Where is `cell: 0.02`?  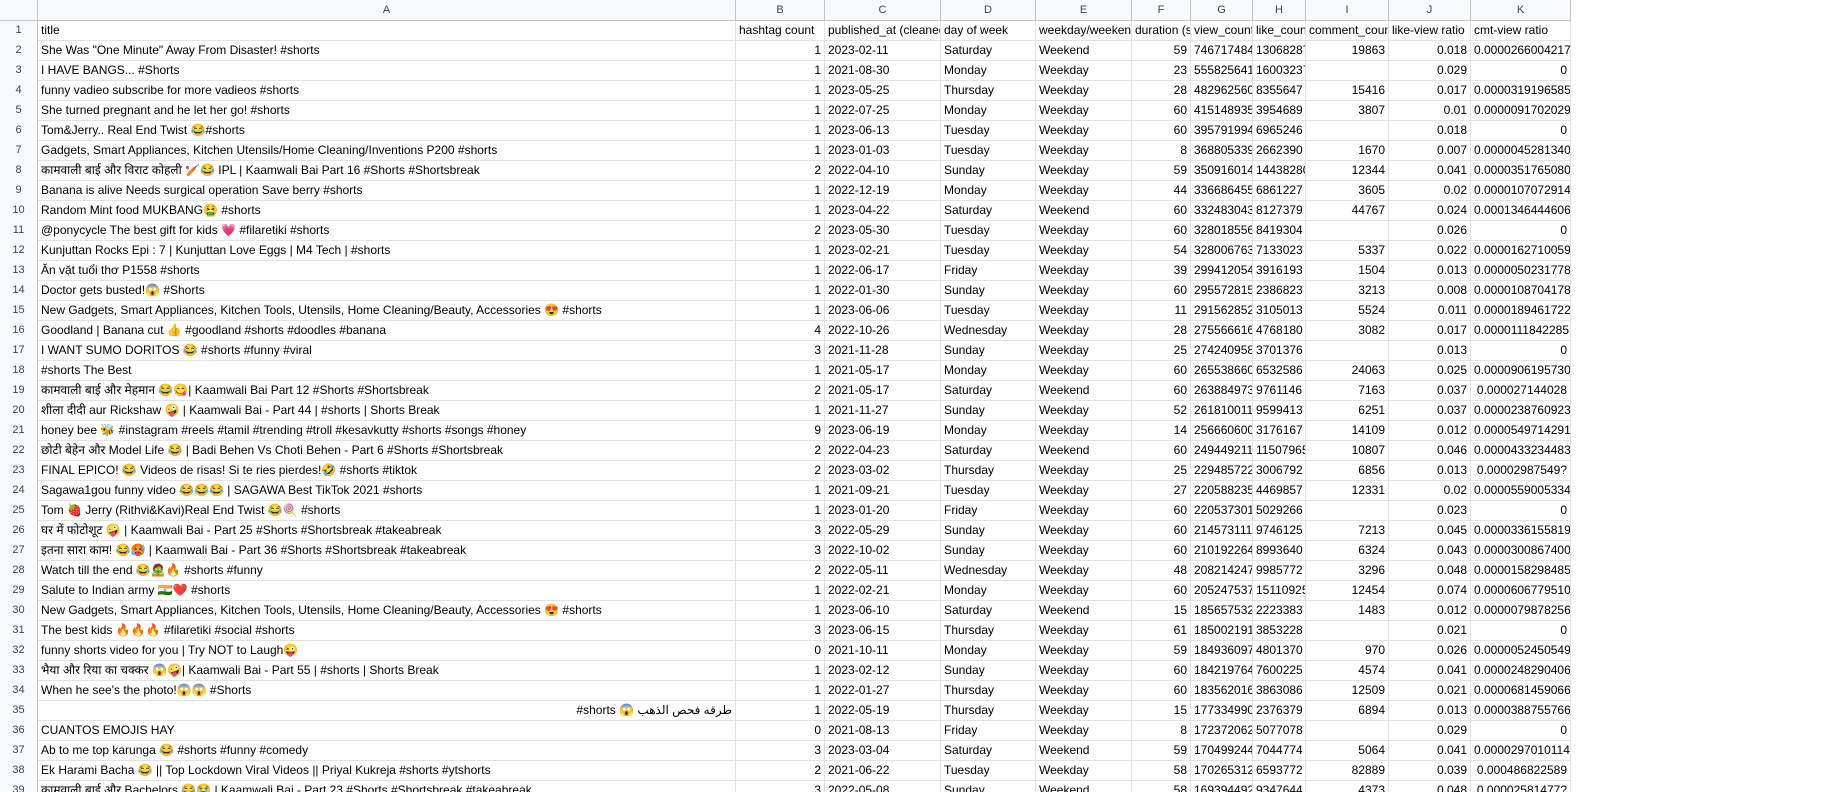
cell: 0.02 is located at coordinates (1430, 490).